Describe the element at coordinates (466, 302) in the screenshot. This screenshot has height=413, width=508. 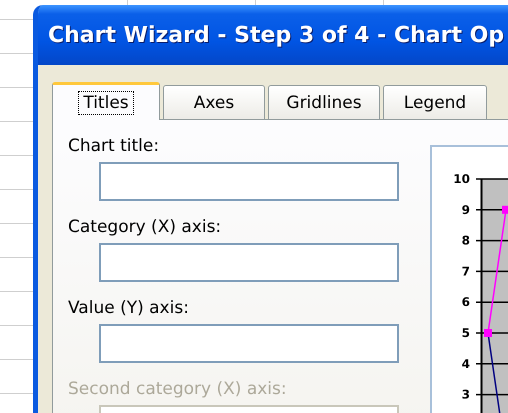
I see `tick-label: 6` at that location.